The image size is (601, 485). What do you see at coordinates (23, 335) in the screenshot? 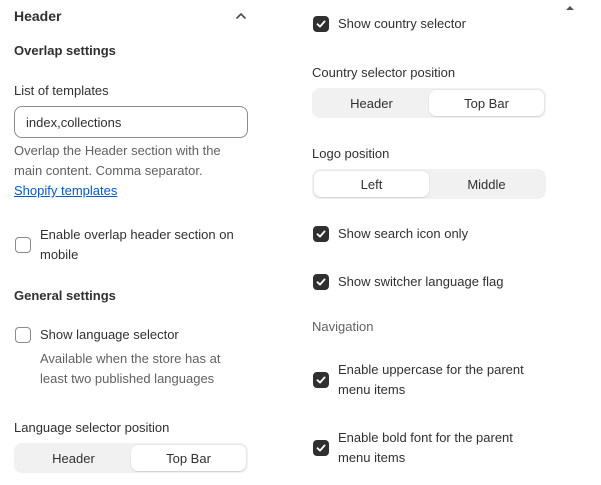
I see `language-selector-checkbox` at bounding box center [23, 335].